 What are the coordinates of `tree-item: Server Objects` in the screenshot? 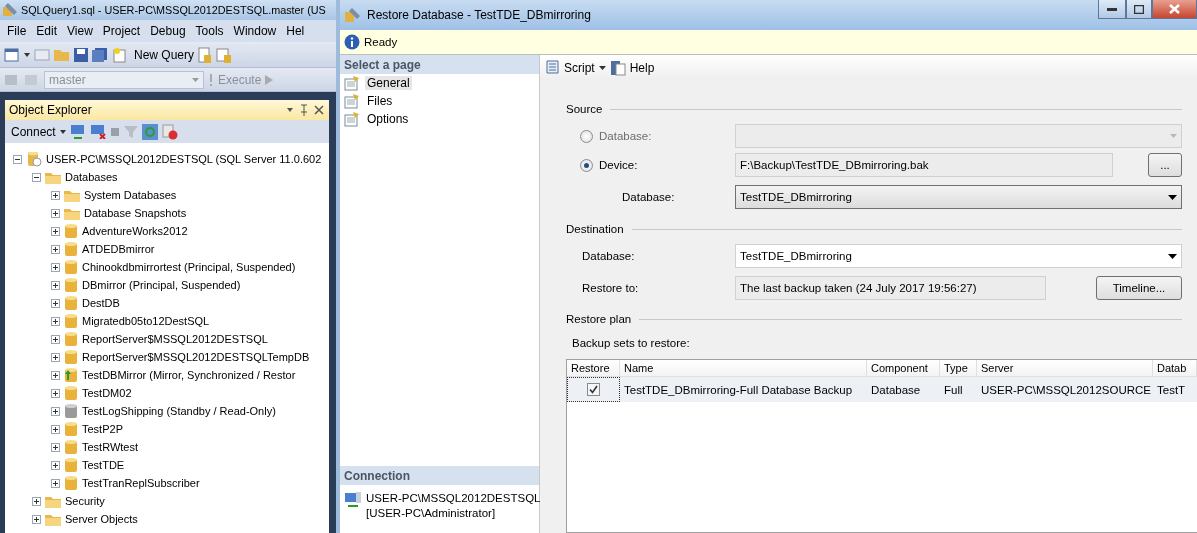 It's located at (101, 519).